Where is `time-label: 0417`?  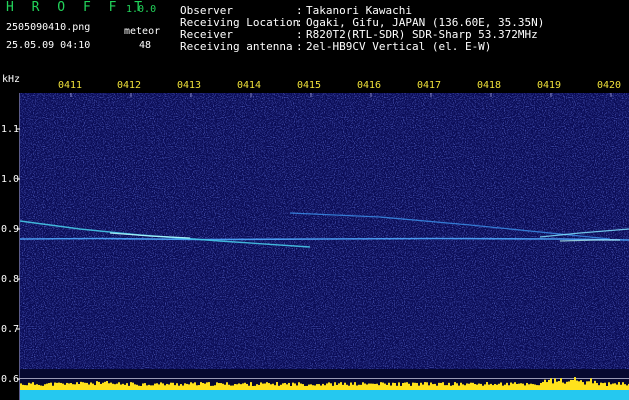 time-label: 0417 is located at coordinates (429, 85).